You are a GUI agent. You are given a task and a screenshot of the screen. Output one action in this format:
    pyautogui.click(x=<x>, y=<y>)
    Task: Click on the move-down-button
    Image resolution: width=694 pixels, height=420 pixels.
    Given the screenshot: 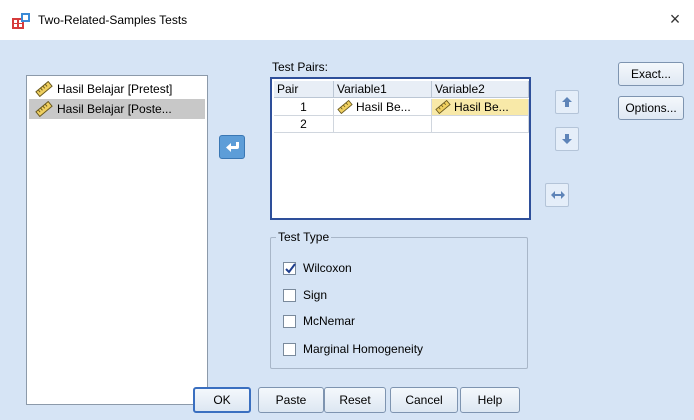 What is the action you would take?
    pyautogui.click(x=567, y=139)
    